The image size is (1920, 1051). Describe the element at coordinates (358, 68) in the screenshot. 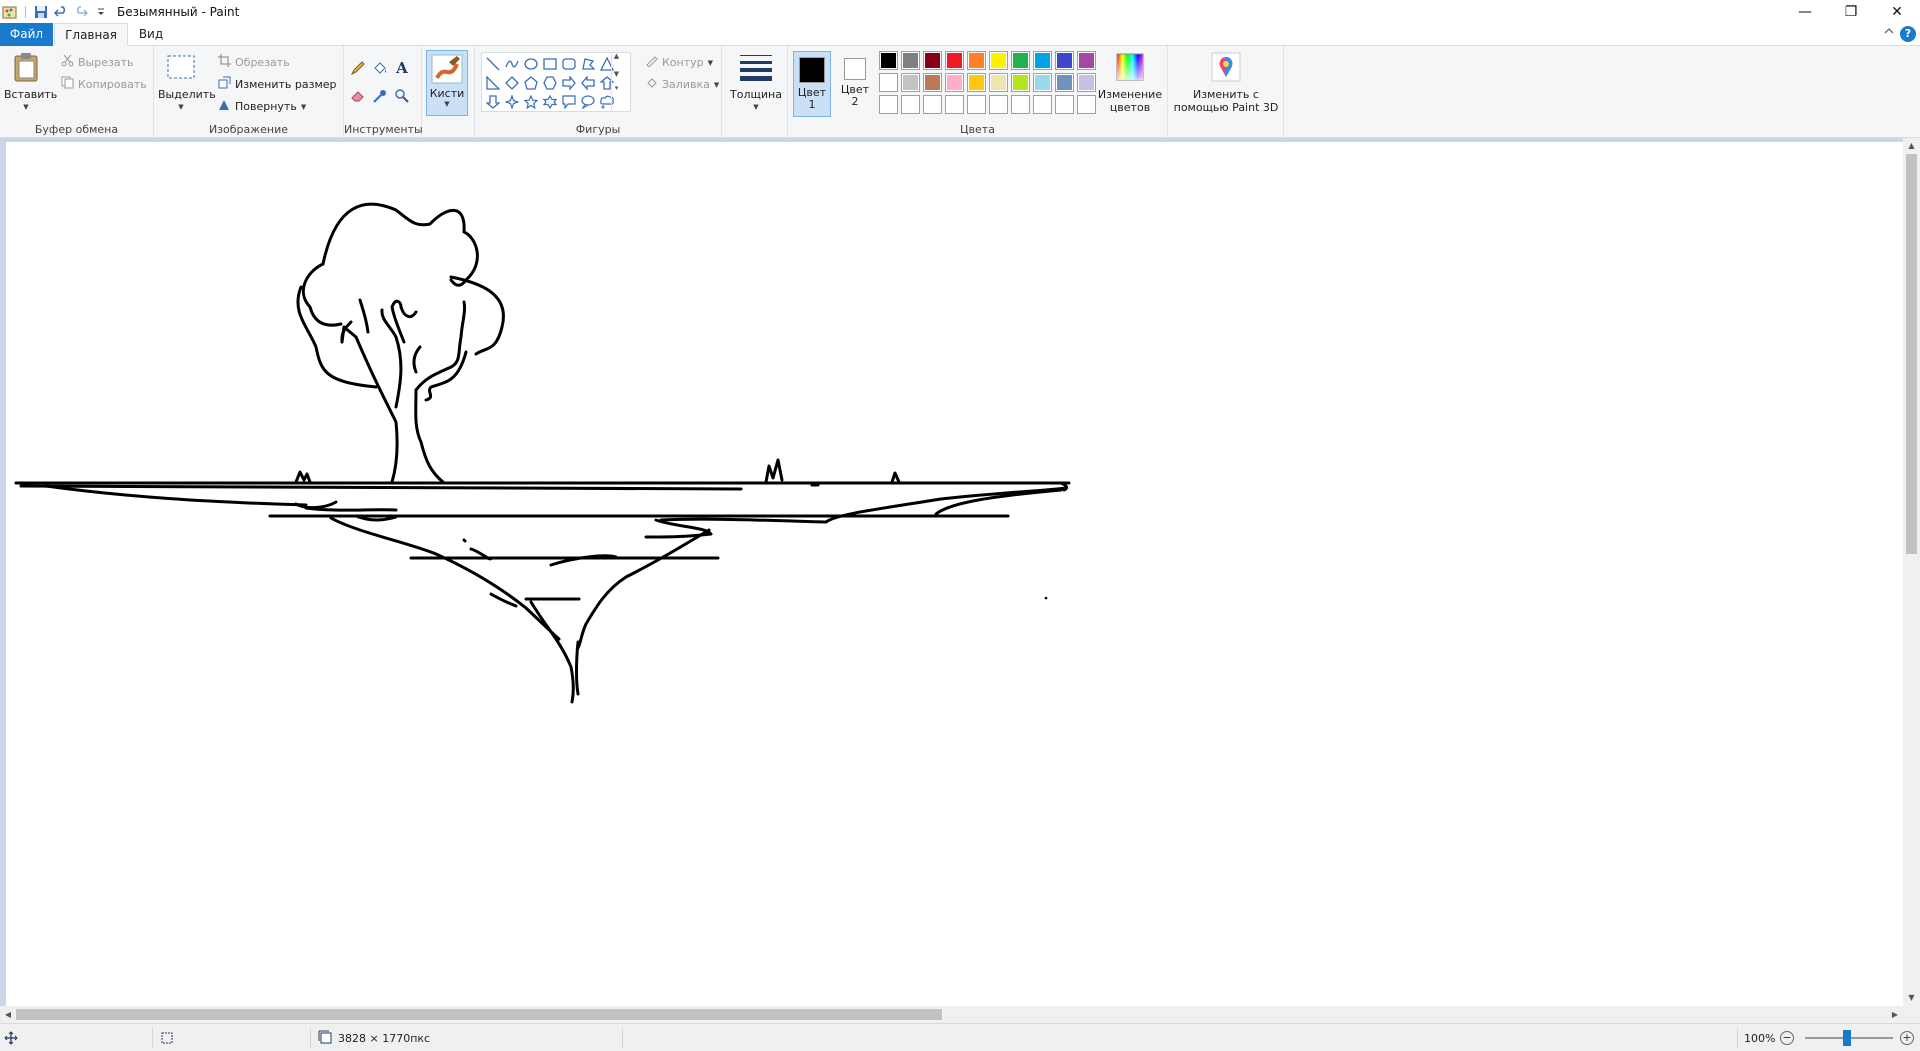

I see `pencil-icon` at that location.